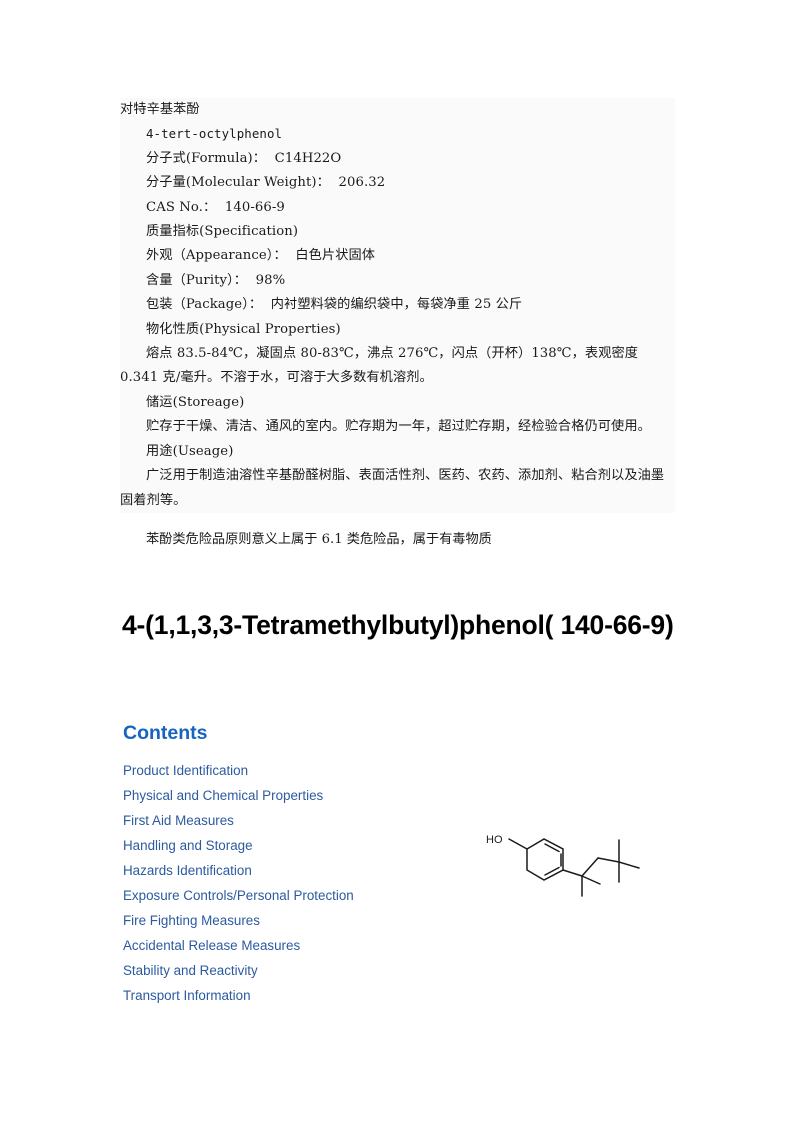  I want to click on chemical-structure-diagram: HO, so click(573, 856).